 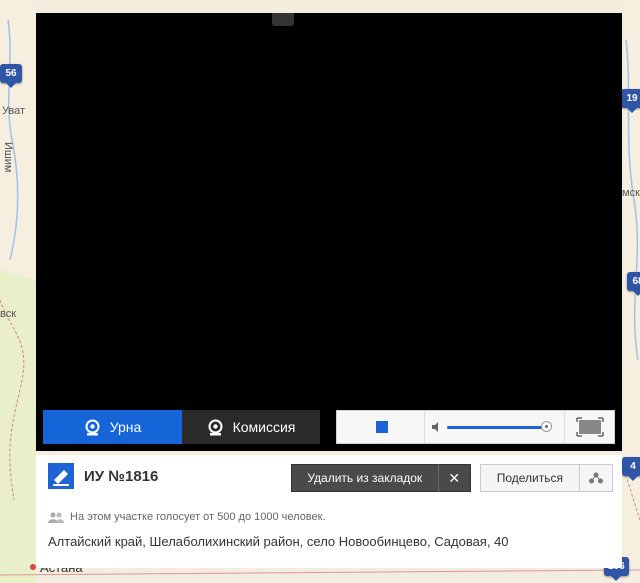 What do you see at coordinates (121, 476) in the screenshot?
I see `station-title: ИУ №1816` at bounding box center [121, 476].